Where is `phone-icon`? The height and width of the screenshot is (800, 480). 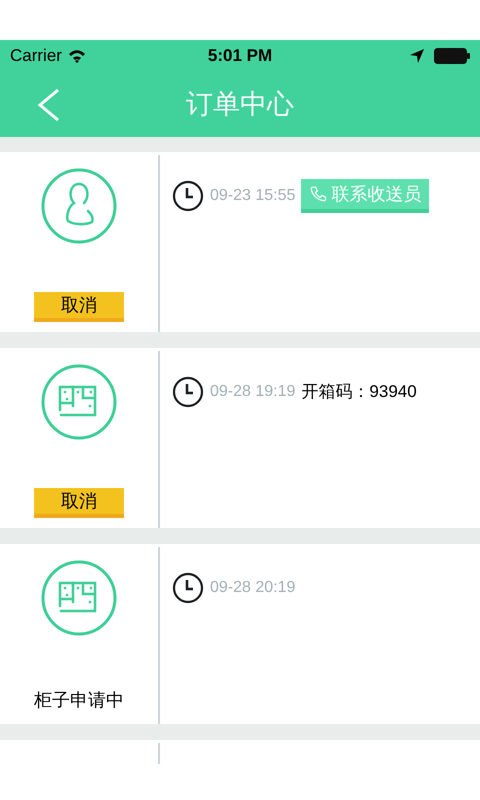 phone-icon is located at coordinates (318, 194).